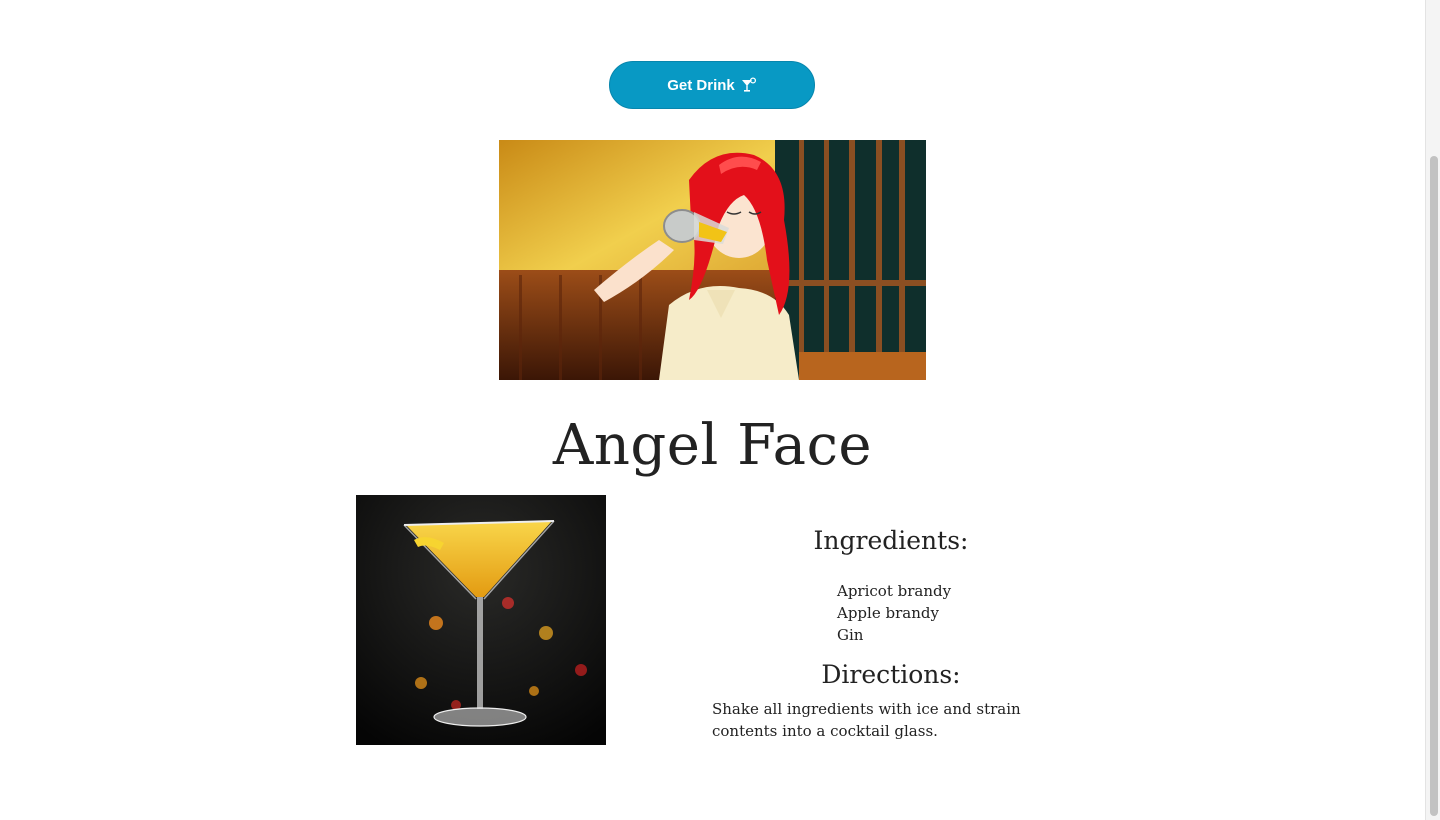  Describe the element at coordinates (481, 620) in the screenshot. I see `drink-photo` at that location.